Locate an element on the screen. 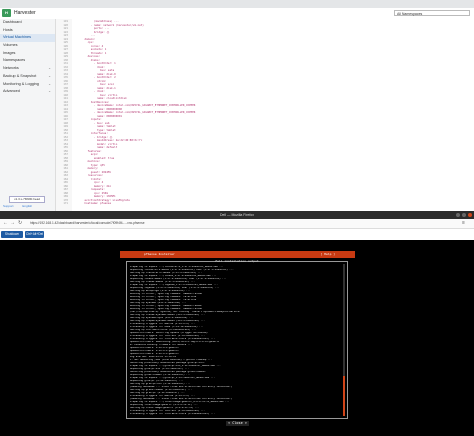 This screenshot has height=436, width=474. sidebar-item: Volumes is located at coordinates (27, 46).